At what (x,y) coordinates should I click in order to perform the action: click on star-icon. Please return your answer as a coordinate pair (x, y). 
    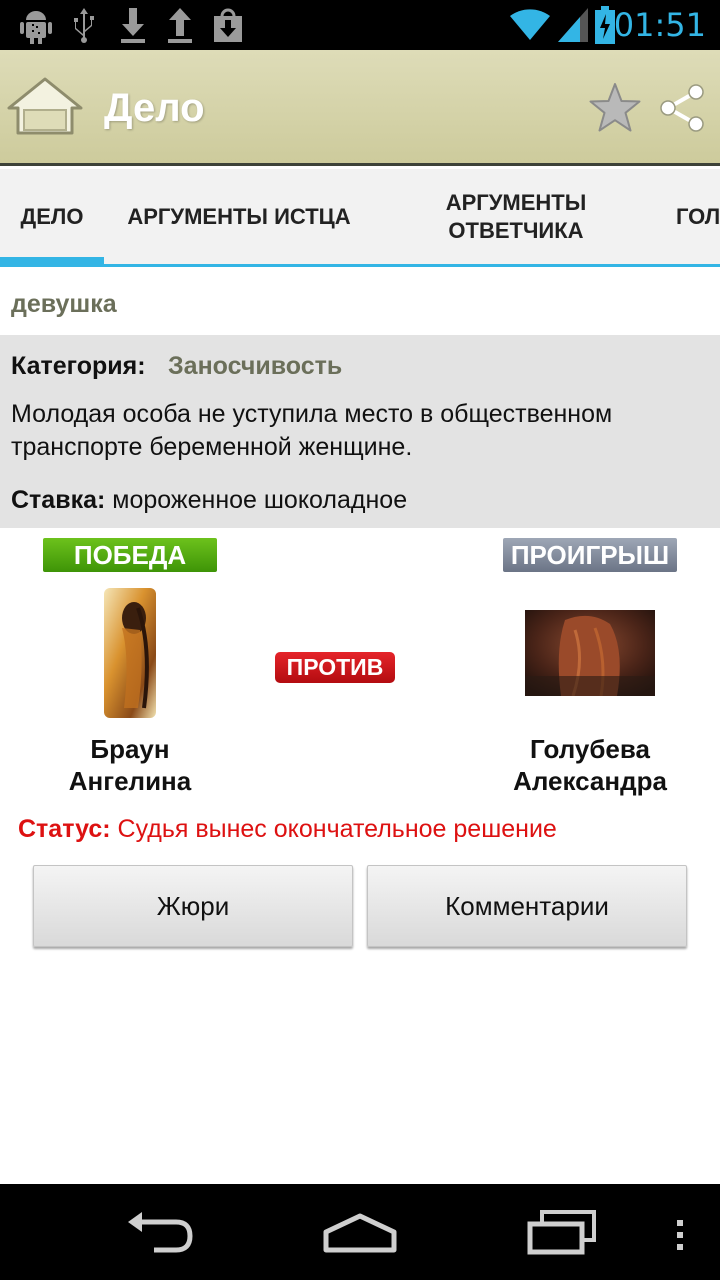
    Looking at the image, I should click on (615, 108).